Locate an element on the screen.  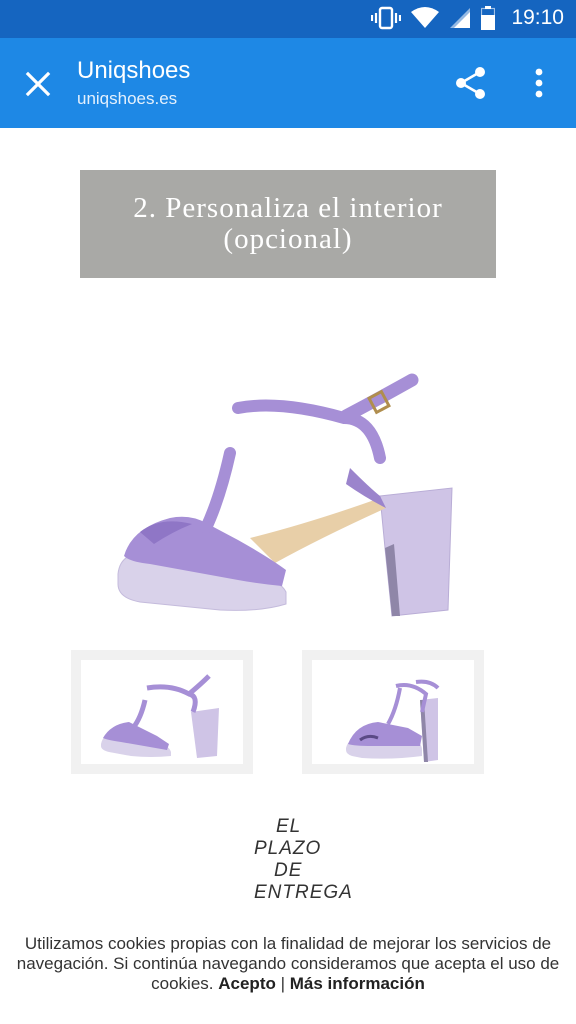
vibrate-icon is located at coordinates (386, 18).